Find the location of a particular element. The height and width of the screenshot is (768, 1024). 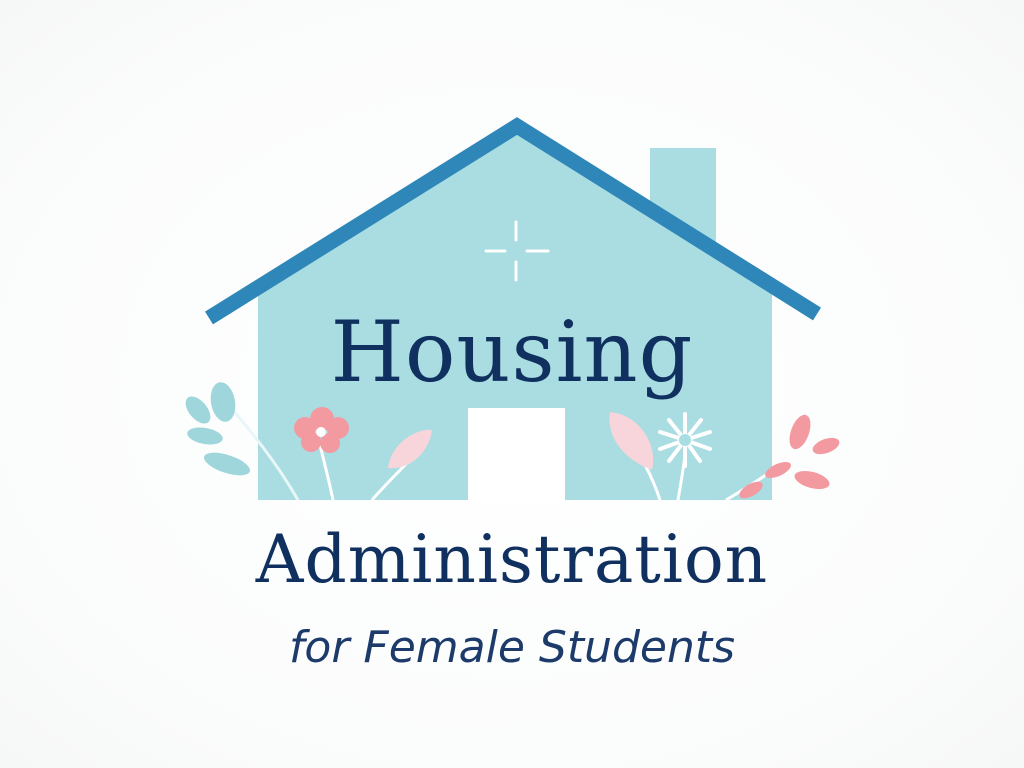

logo-subtitle: for Female Students is located at coordinates (512, 647).